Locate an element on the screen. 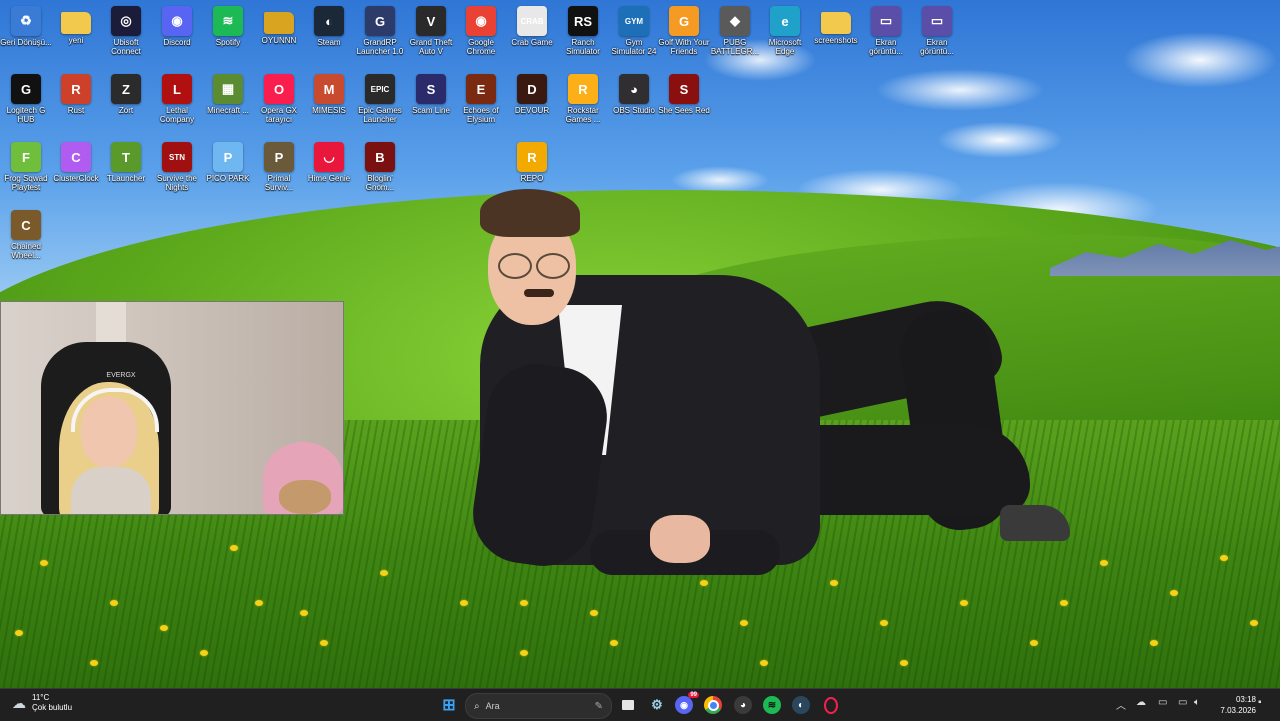 This screenshot has height=721, width=1280. taskbar-clock: 03:18 7.03.2026 is located at coordinates (1238, 705).